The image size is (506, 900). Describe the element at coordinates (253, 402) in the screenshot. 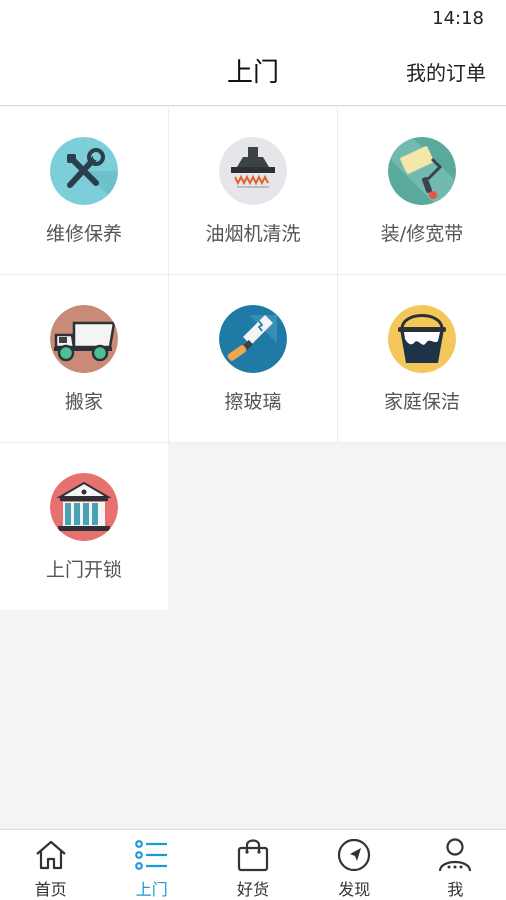

I see `service-label: 擦玻璃` at that location.